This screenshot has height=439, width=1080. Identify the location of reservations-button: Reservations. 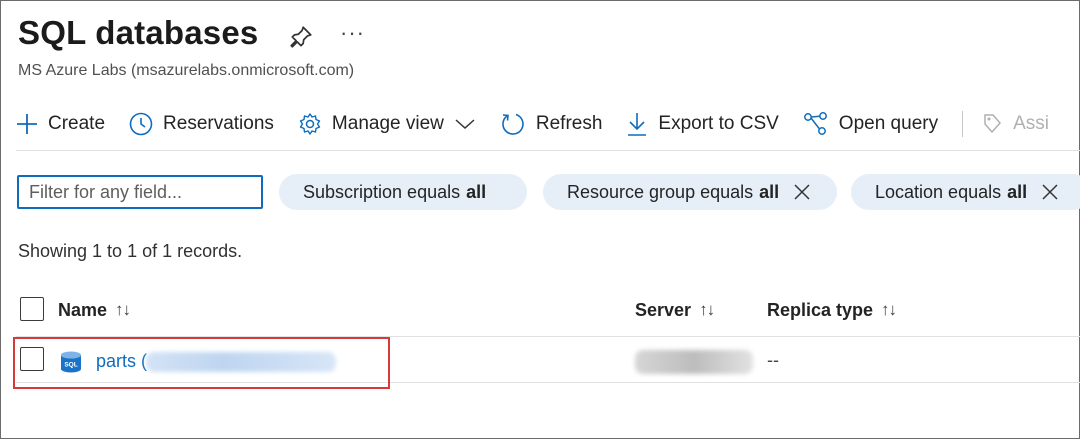
(201, 124).